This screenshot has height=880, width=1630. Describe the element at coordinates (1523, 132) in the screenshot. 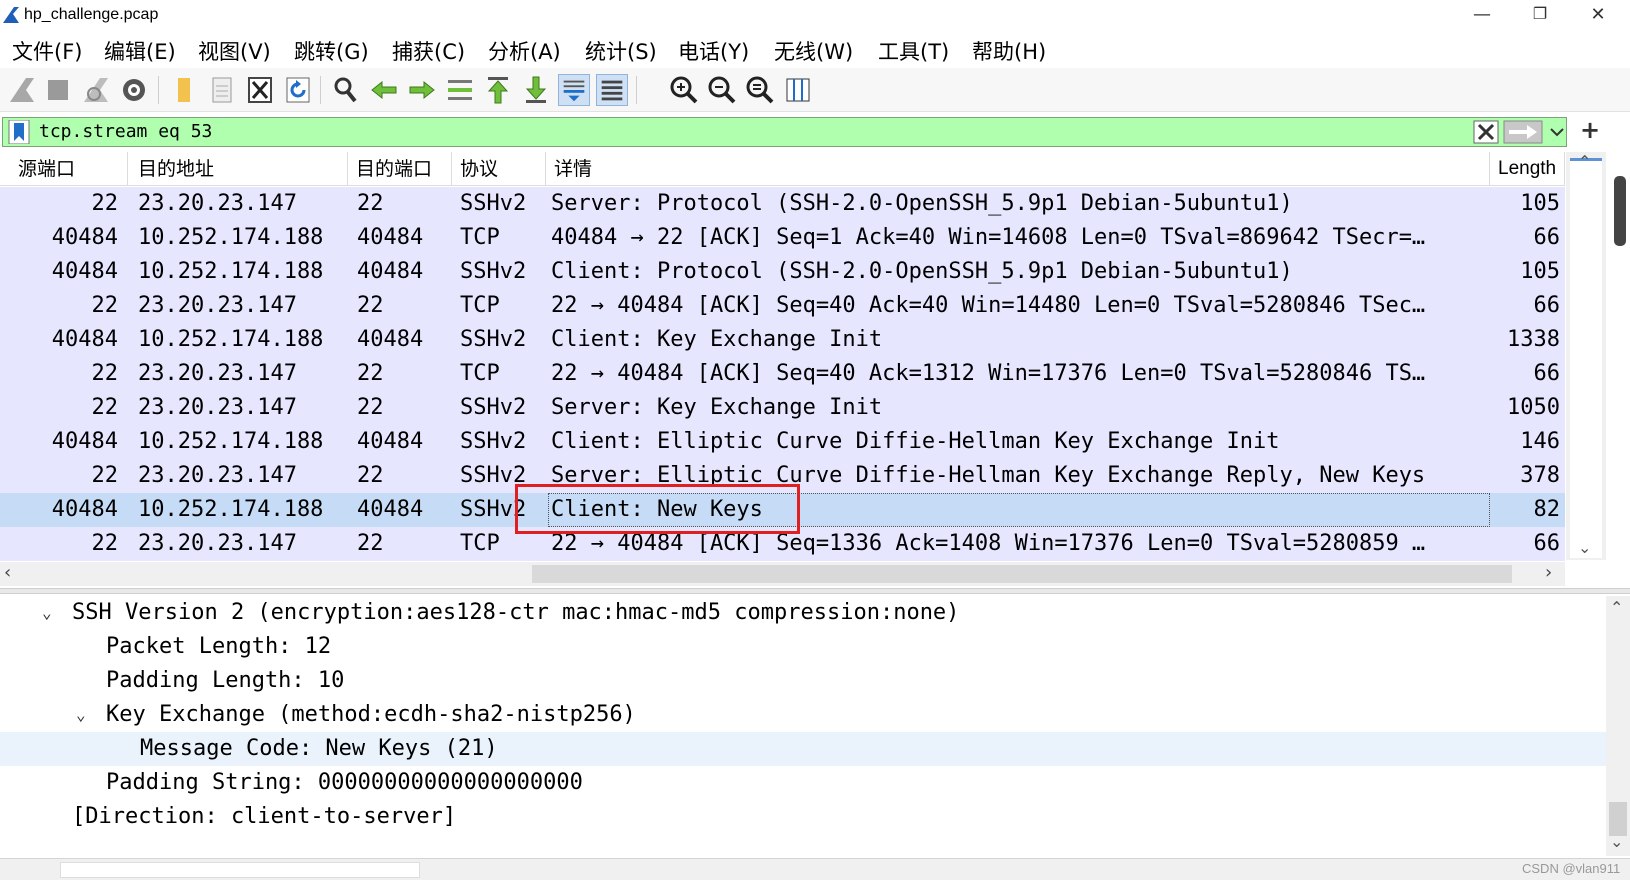

I see `apply-filter-icon` at that location.